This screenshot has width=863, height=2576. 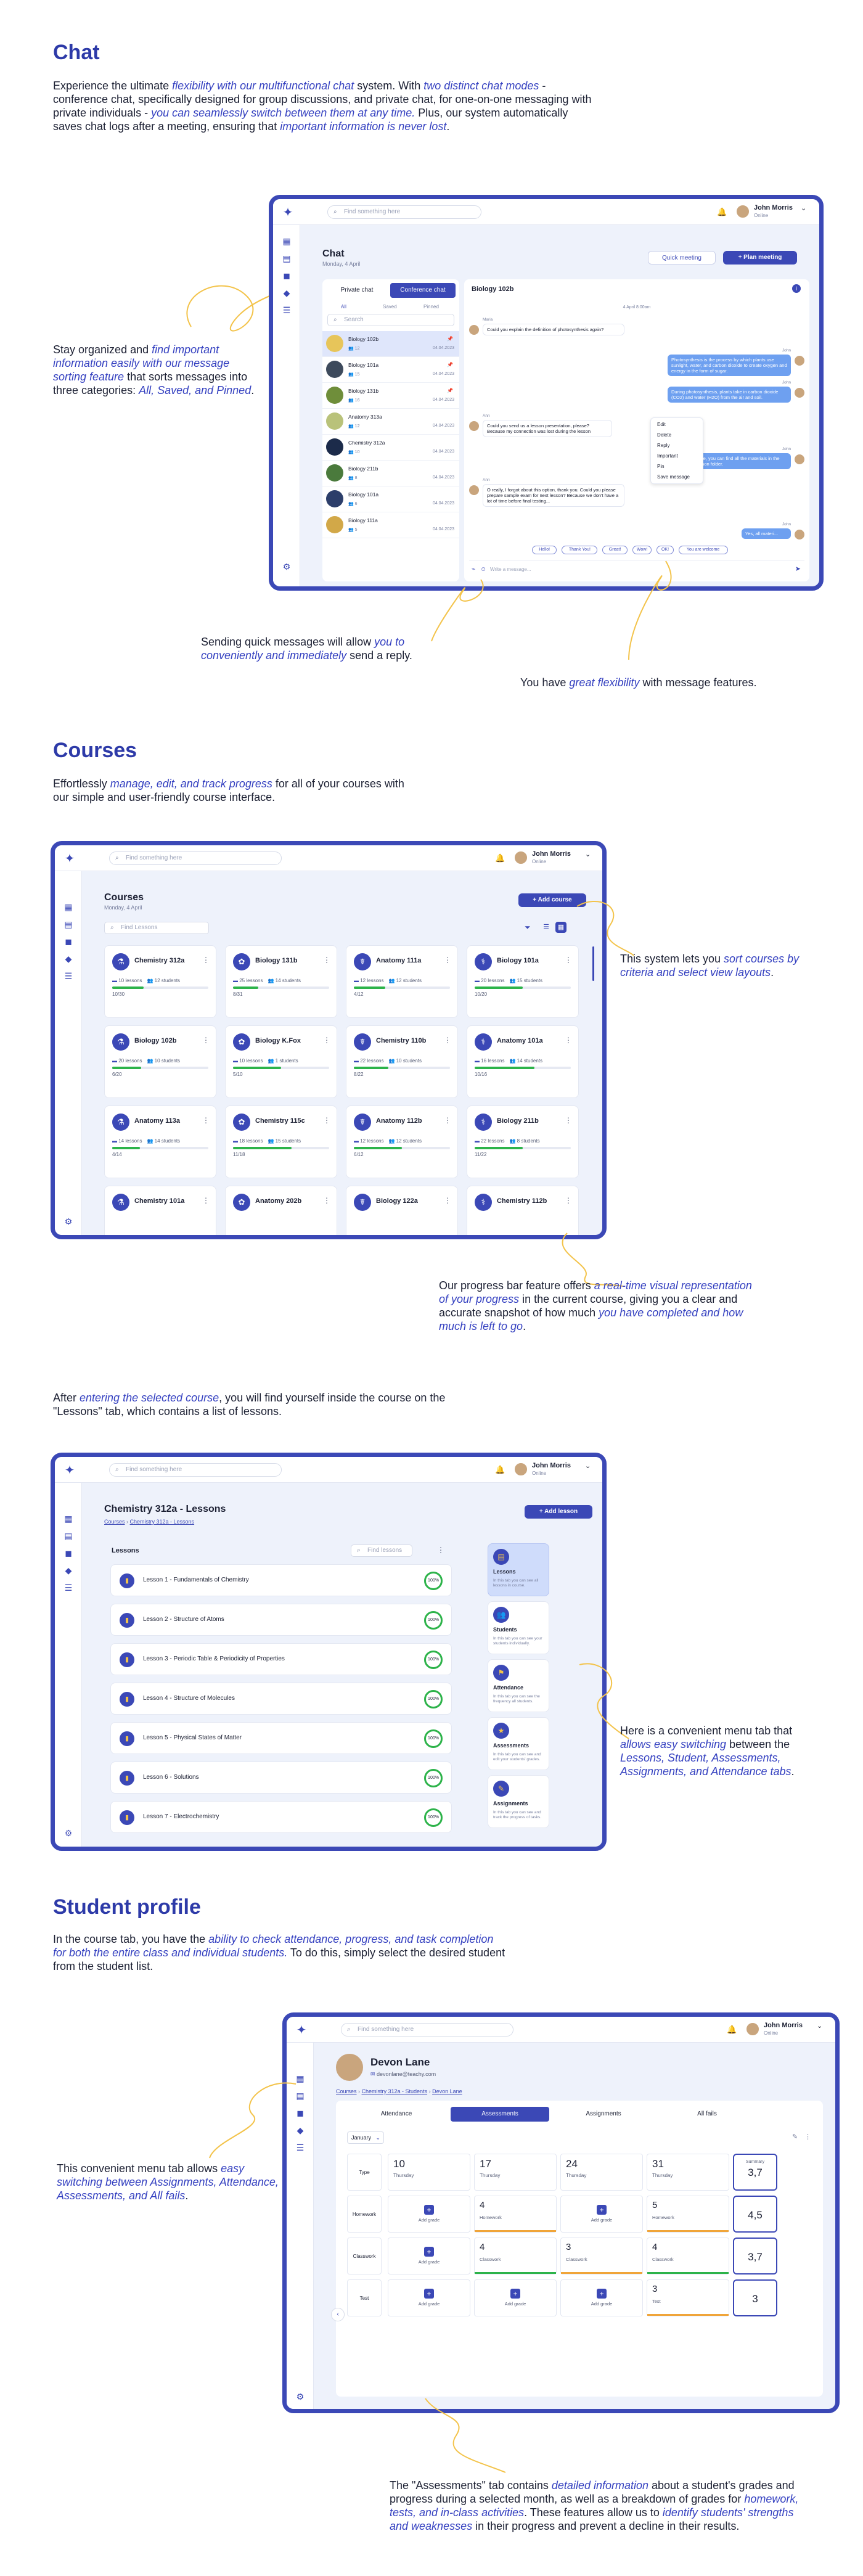 I want to click on context-menu-item: Edit, so click(x=661, y=424).